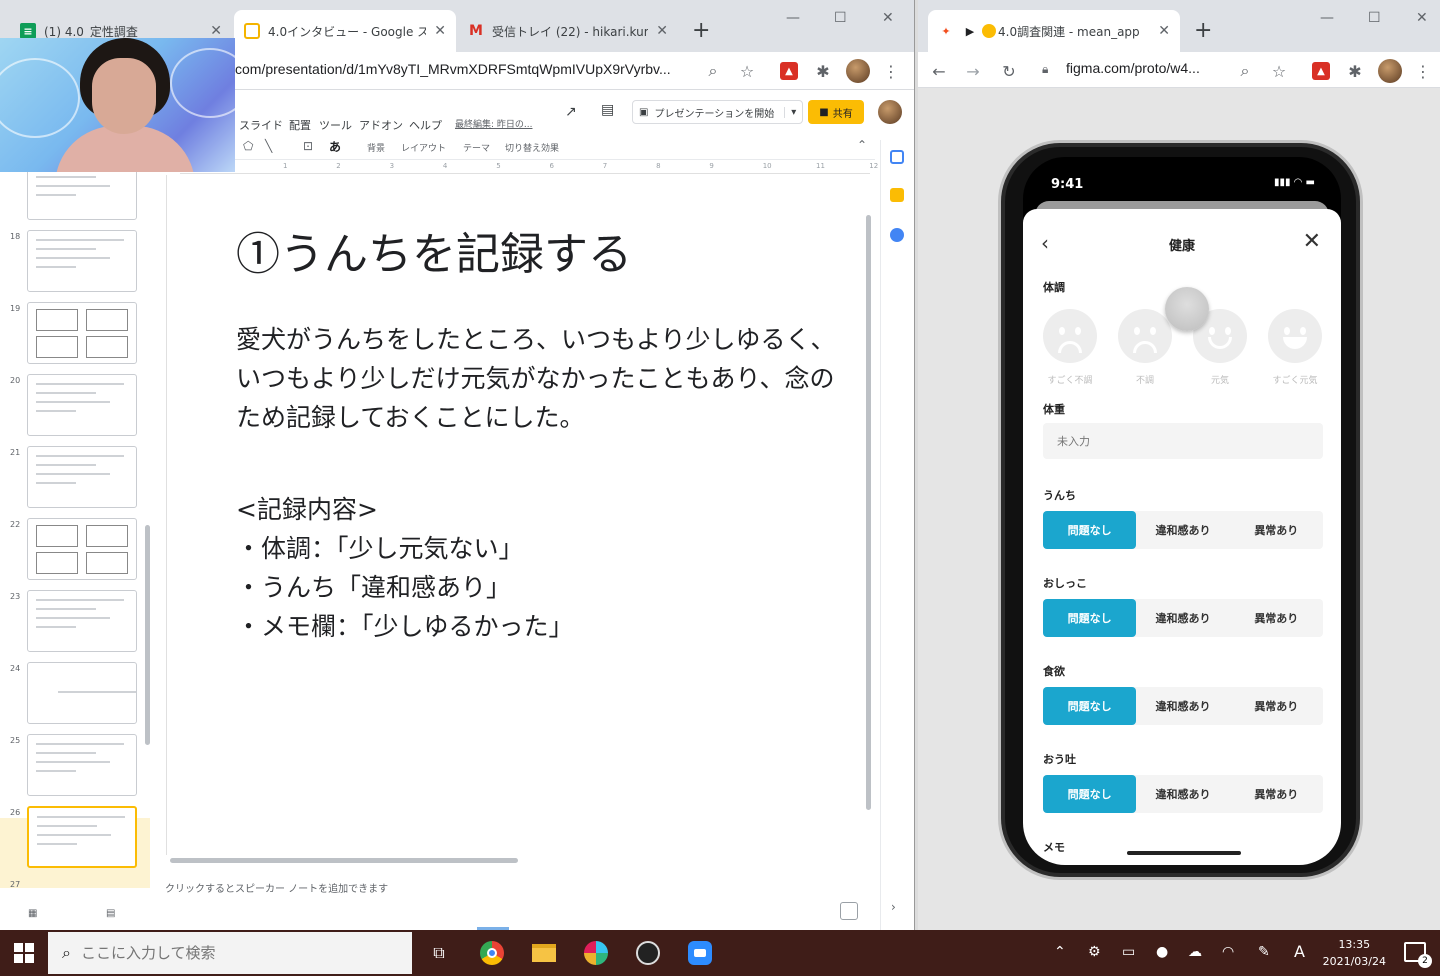 This screenshot has height=976, width=1440. Describe the element at coordinates (836, 112) in the screenshot. I see `share-button: ■ 共有` at that location.